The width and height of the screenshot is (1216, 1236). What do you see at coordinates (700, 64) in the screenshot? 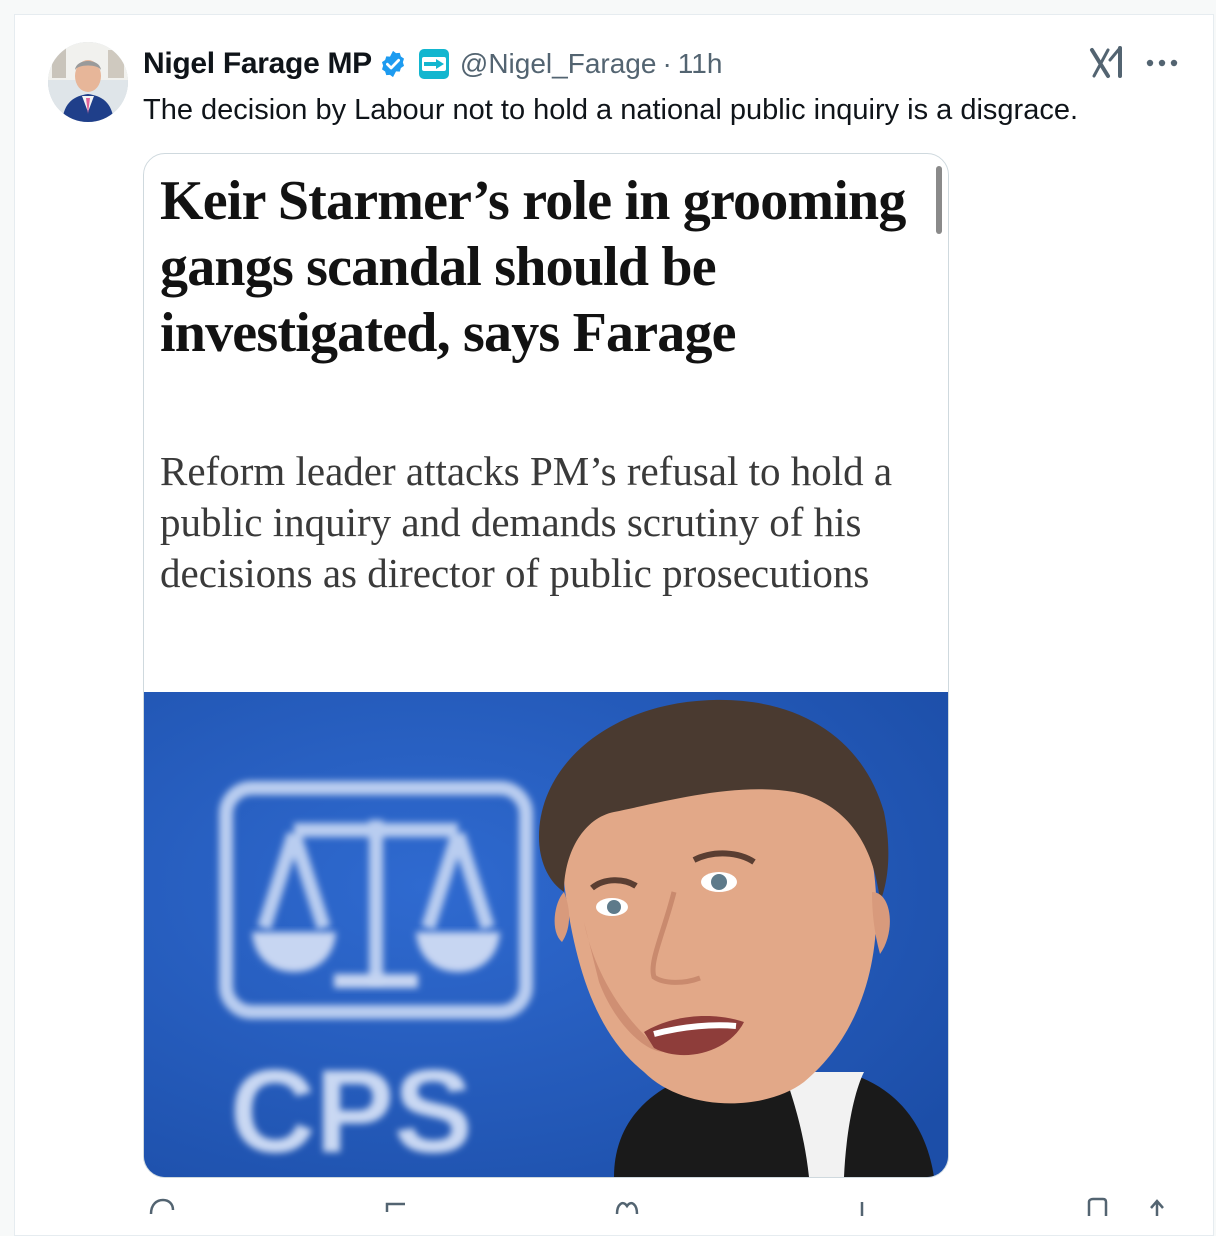
I see `tweet-timestamp: 11h` at bounding box center [700, 64].